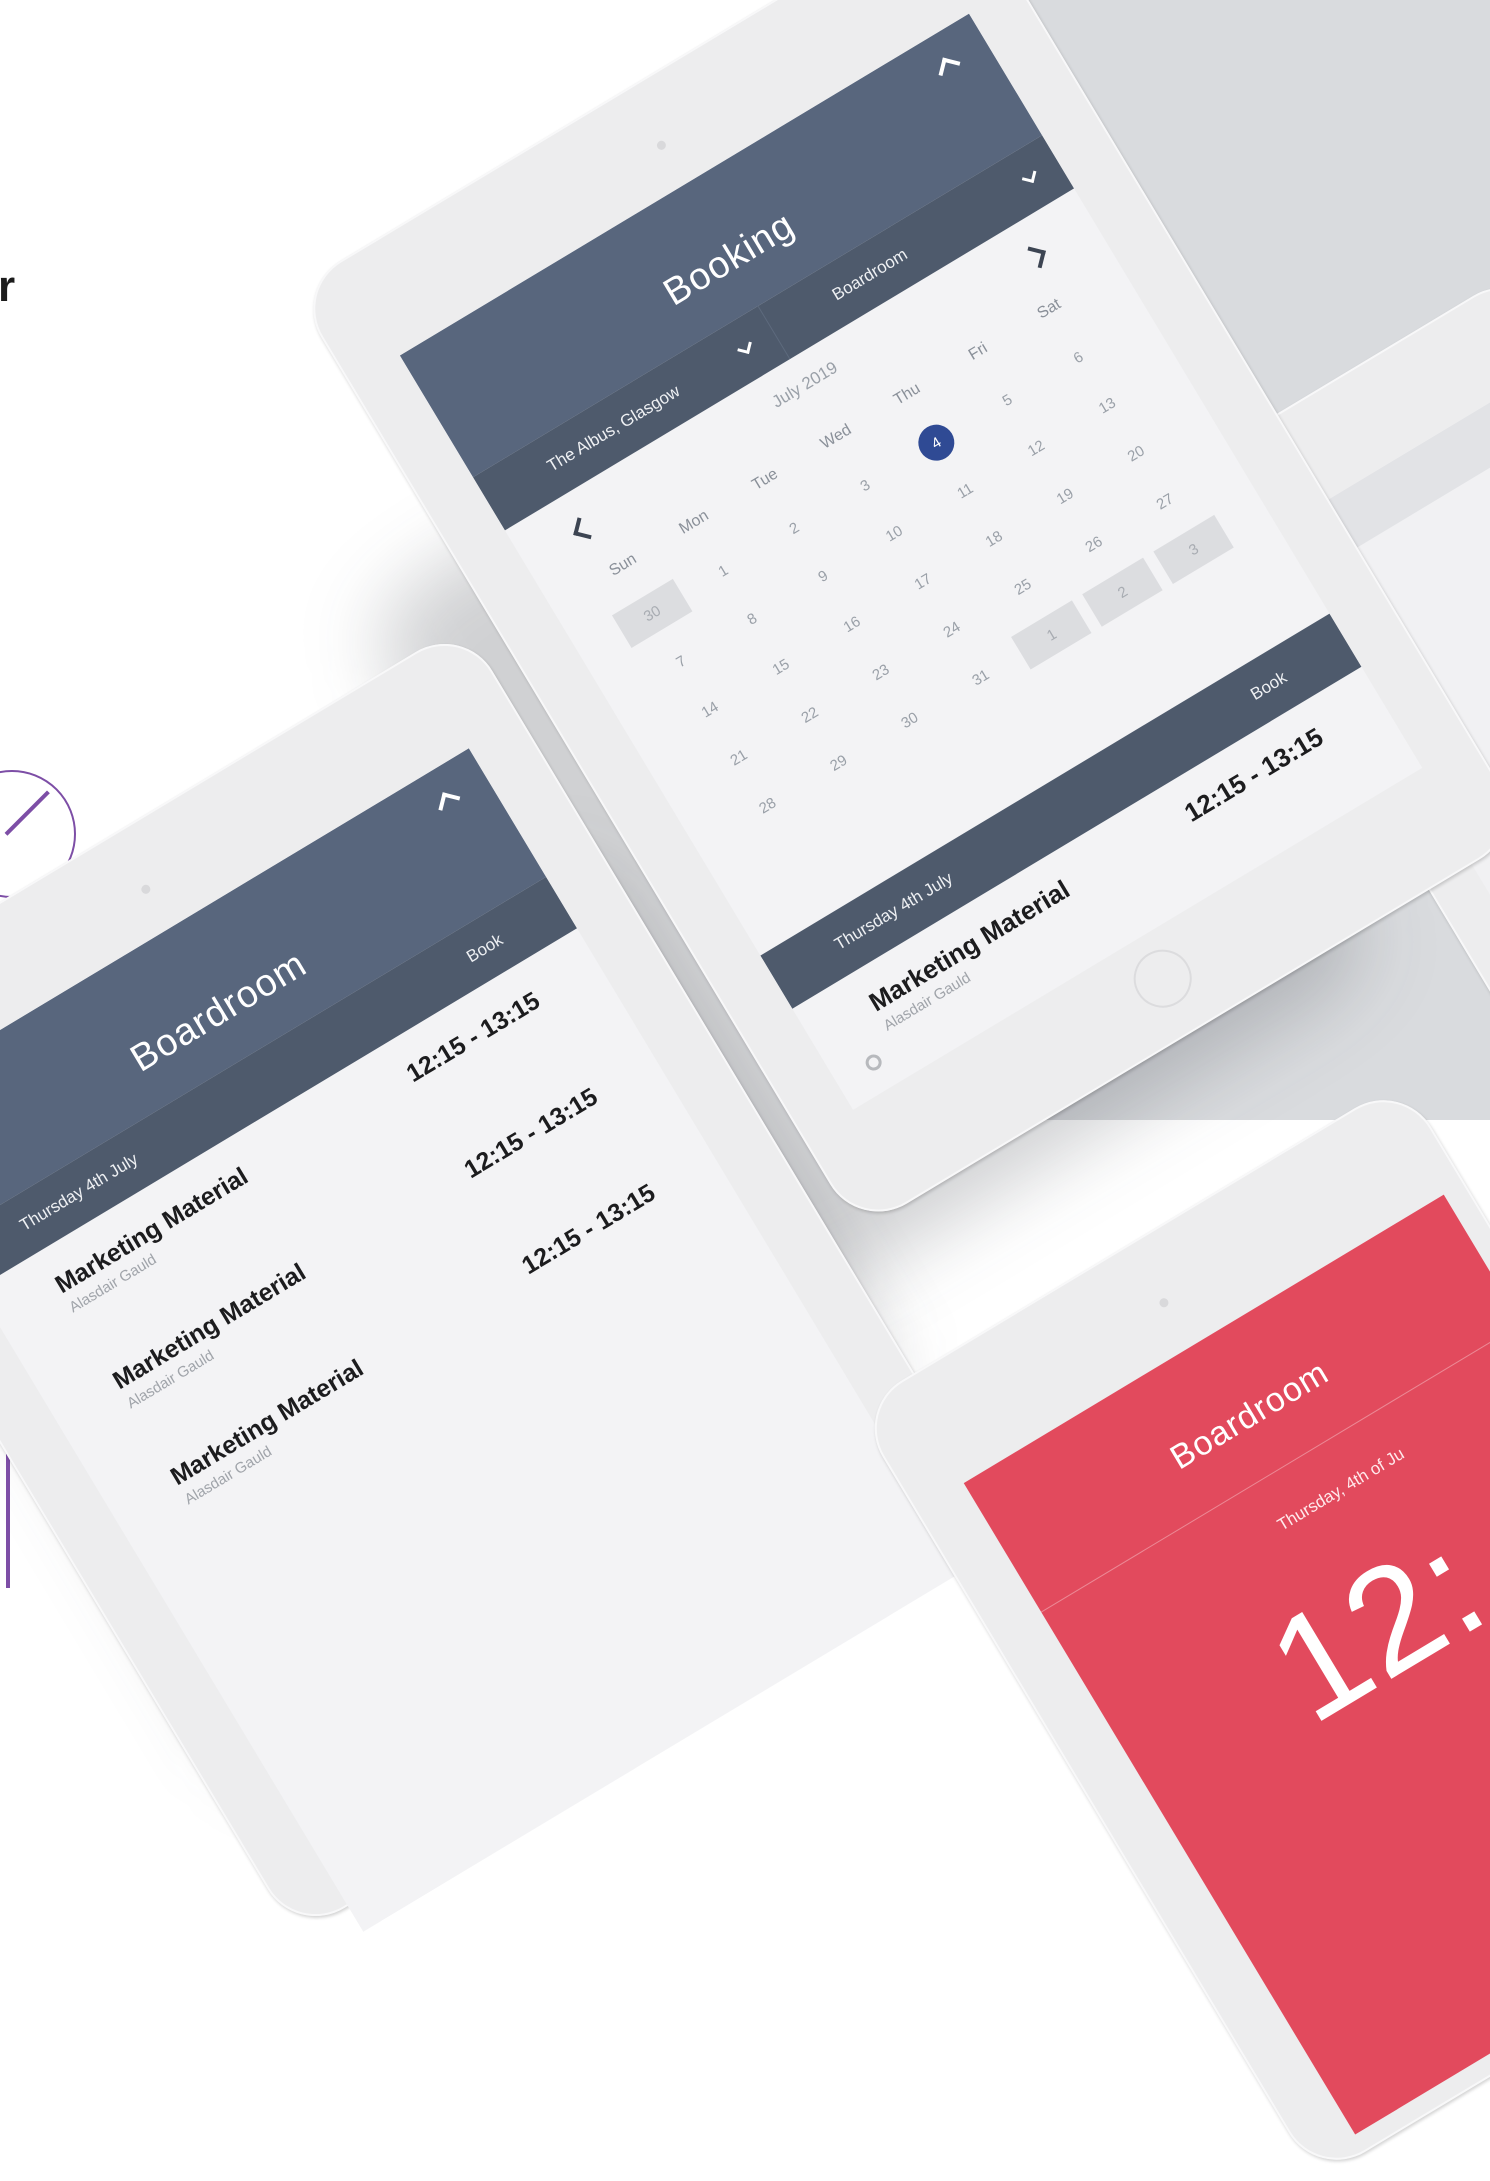 The image size is (1490, 2181). What do you see at coordinates (1162, 978) in the screenshot?
I see `home-button` at bounding box center [1162, 978].